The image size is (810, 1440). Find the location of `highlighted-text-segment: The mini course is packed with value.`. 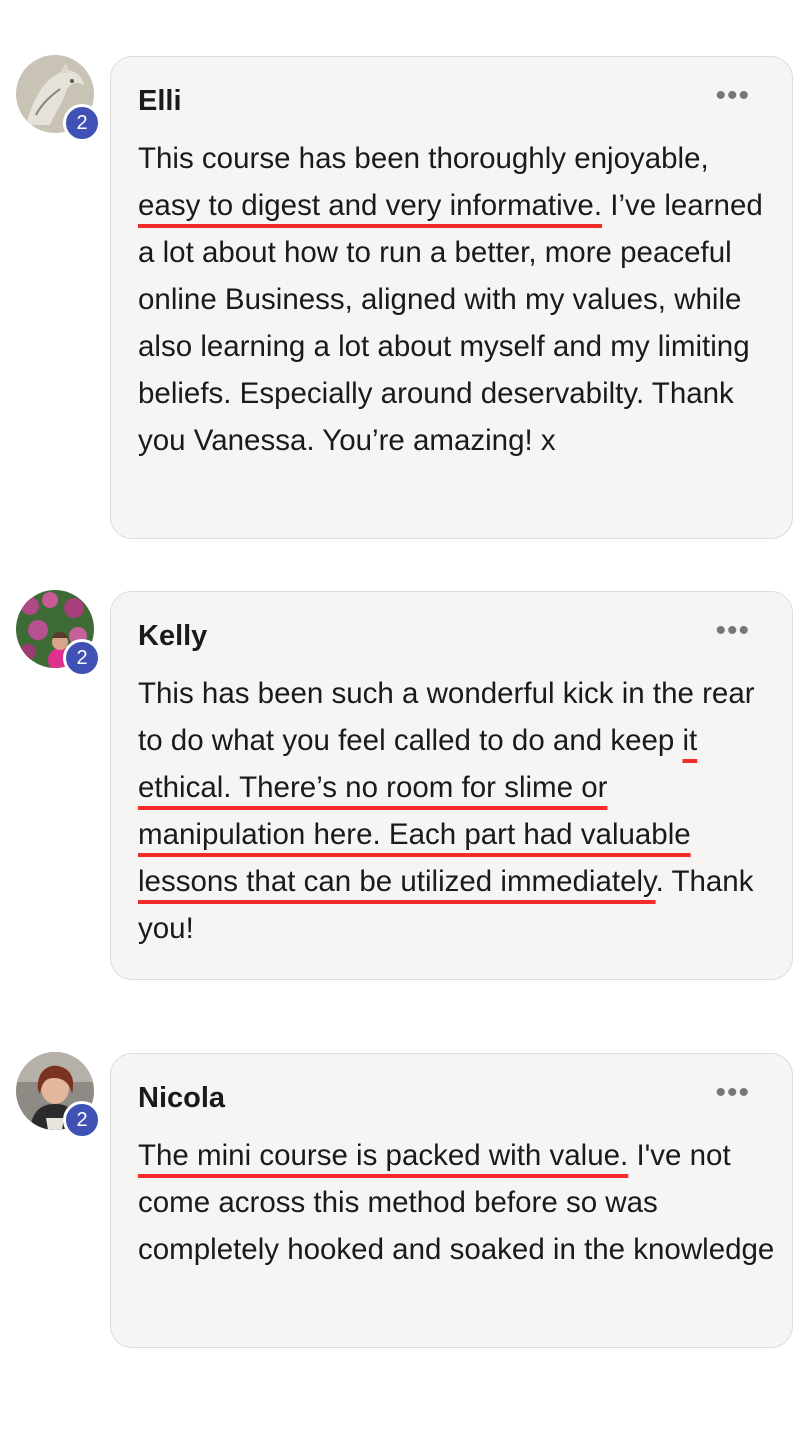

highlighted-text-segment: The mini course is packed with value. is located at coordinates (383, 1155).